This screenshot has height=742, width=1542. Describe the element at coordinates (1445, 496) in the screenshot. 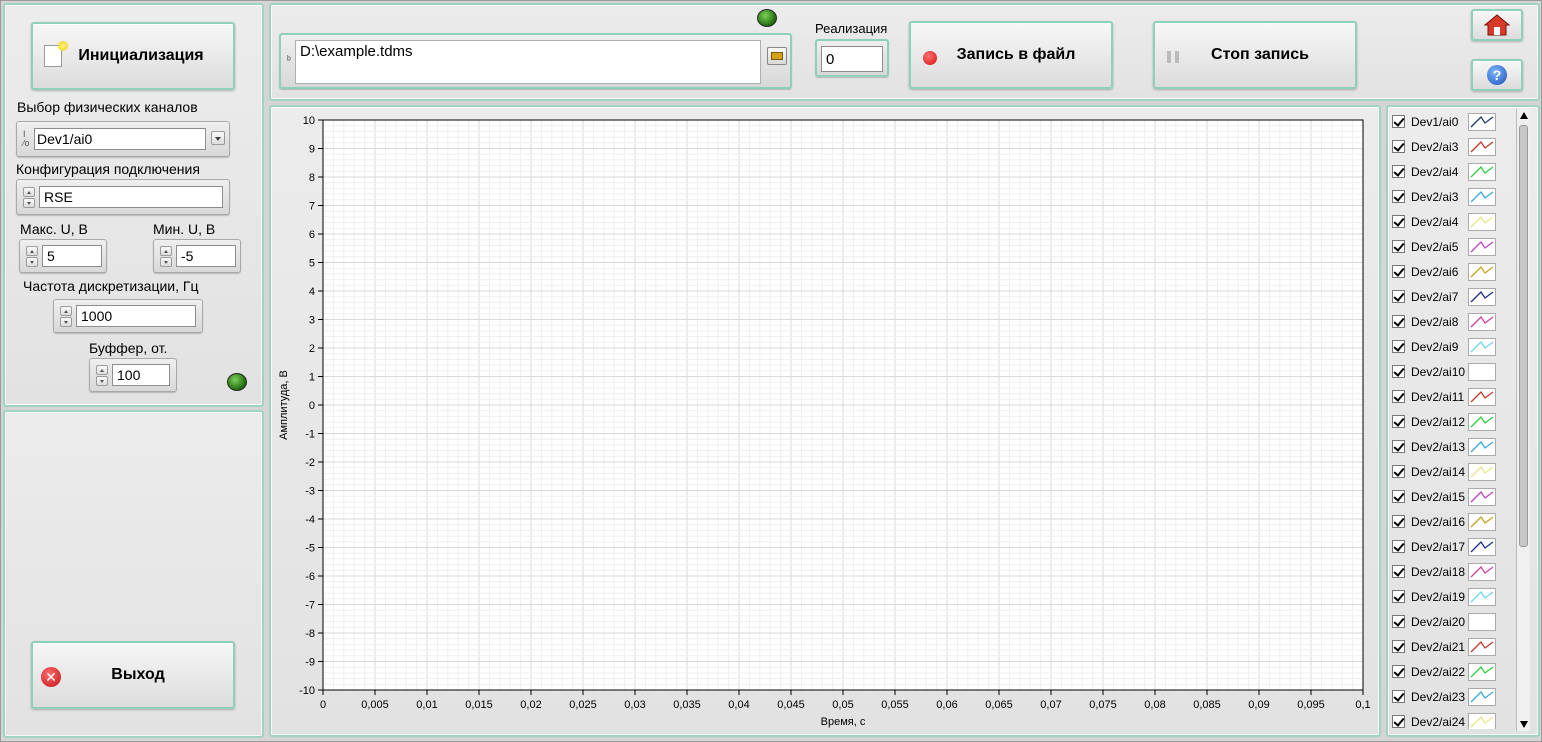

I see `legend-item: Dev2/ai15` at that location.